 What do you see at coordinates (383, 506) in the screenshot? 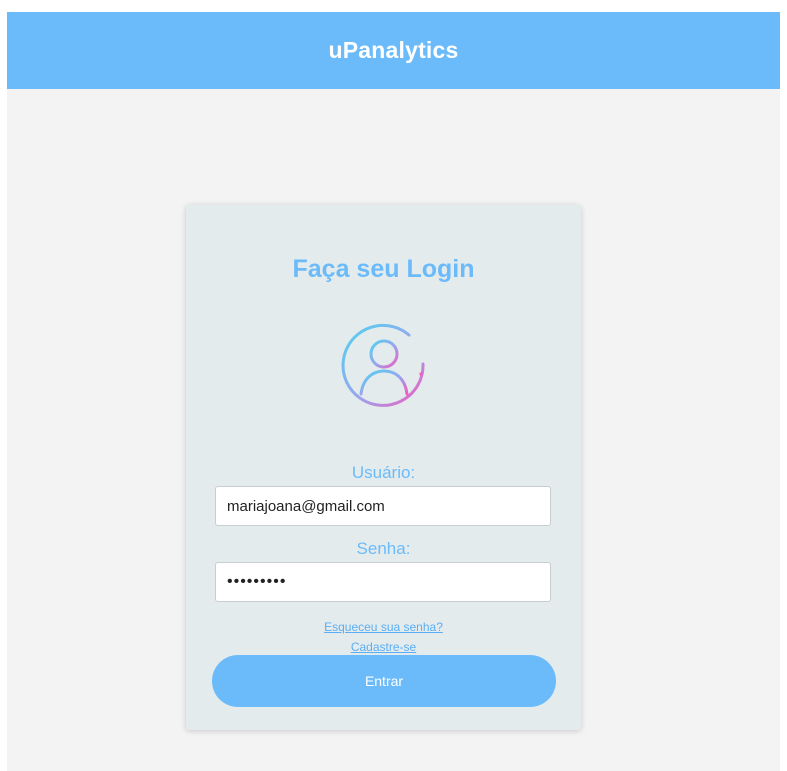
I see `username-input` at bounding box center [383, 506].